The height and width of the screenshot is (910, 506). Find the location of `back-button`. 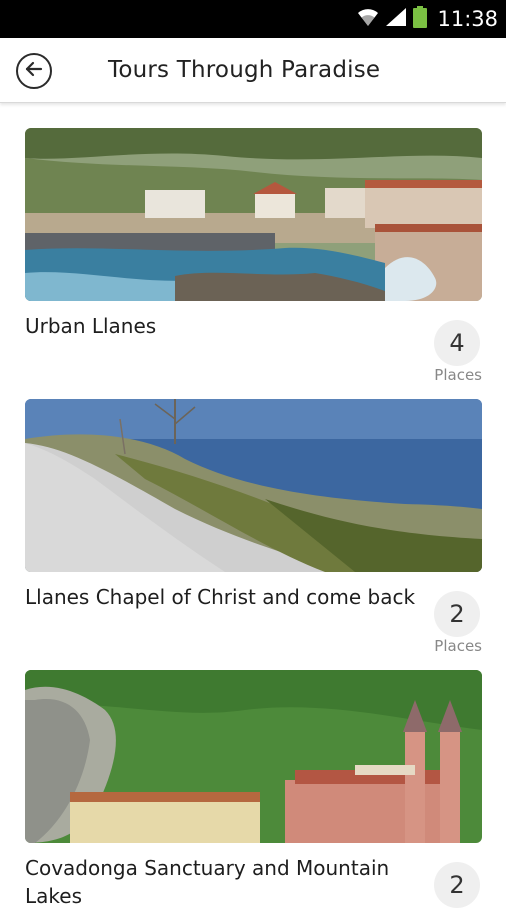

back-button is located at coordinates (34, 71).